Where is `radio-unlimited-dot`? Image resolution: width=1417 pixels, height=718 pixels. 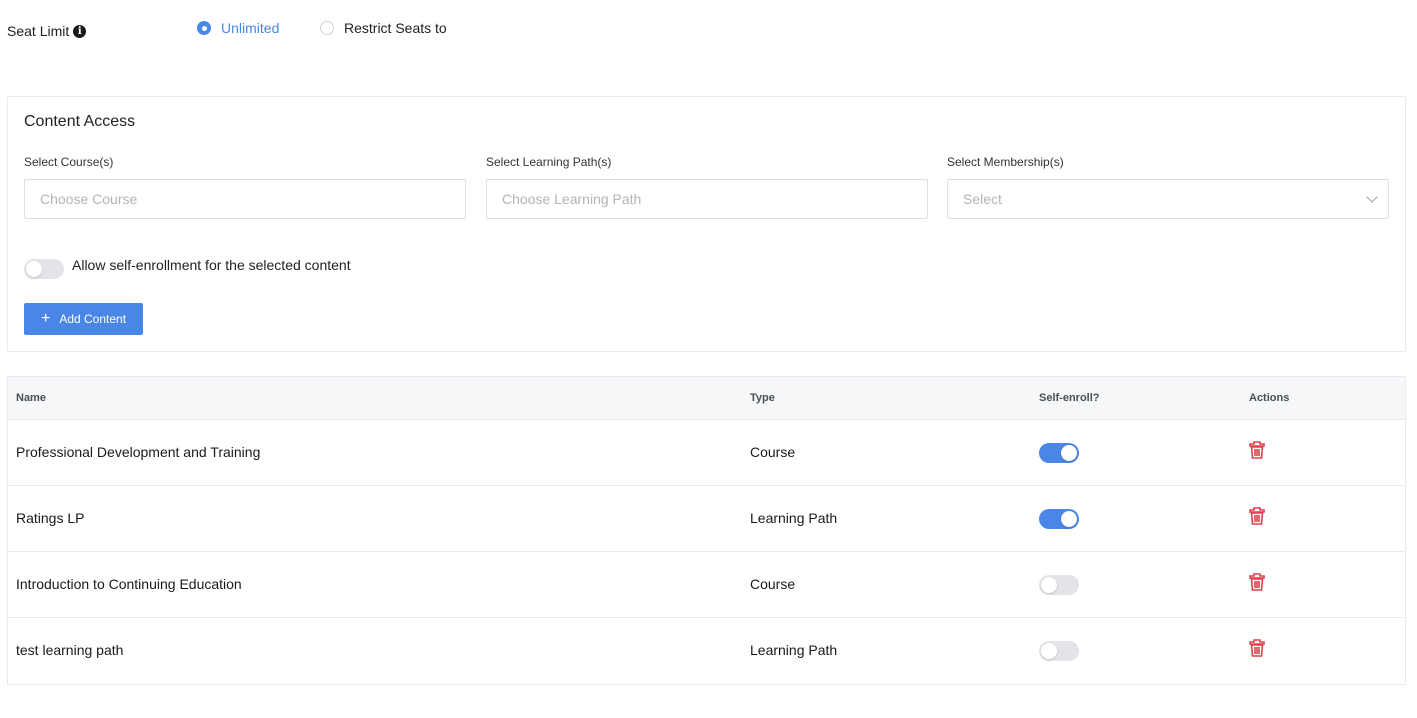
radio-unlimited-dot is located at coordinates (204, 28).